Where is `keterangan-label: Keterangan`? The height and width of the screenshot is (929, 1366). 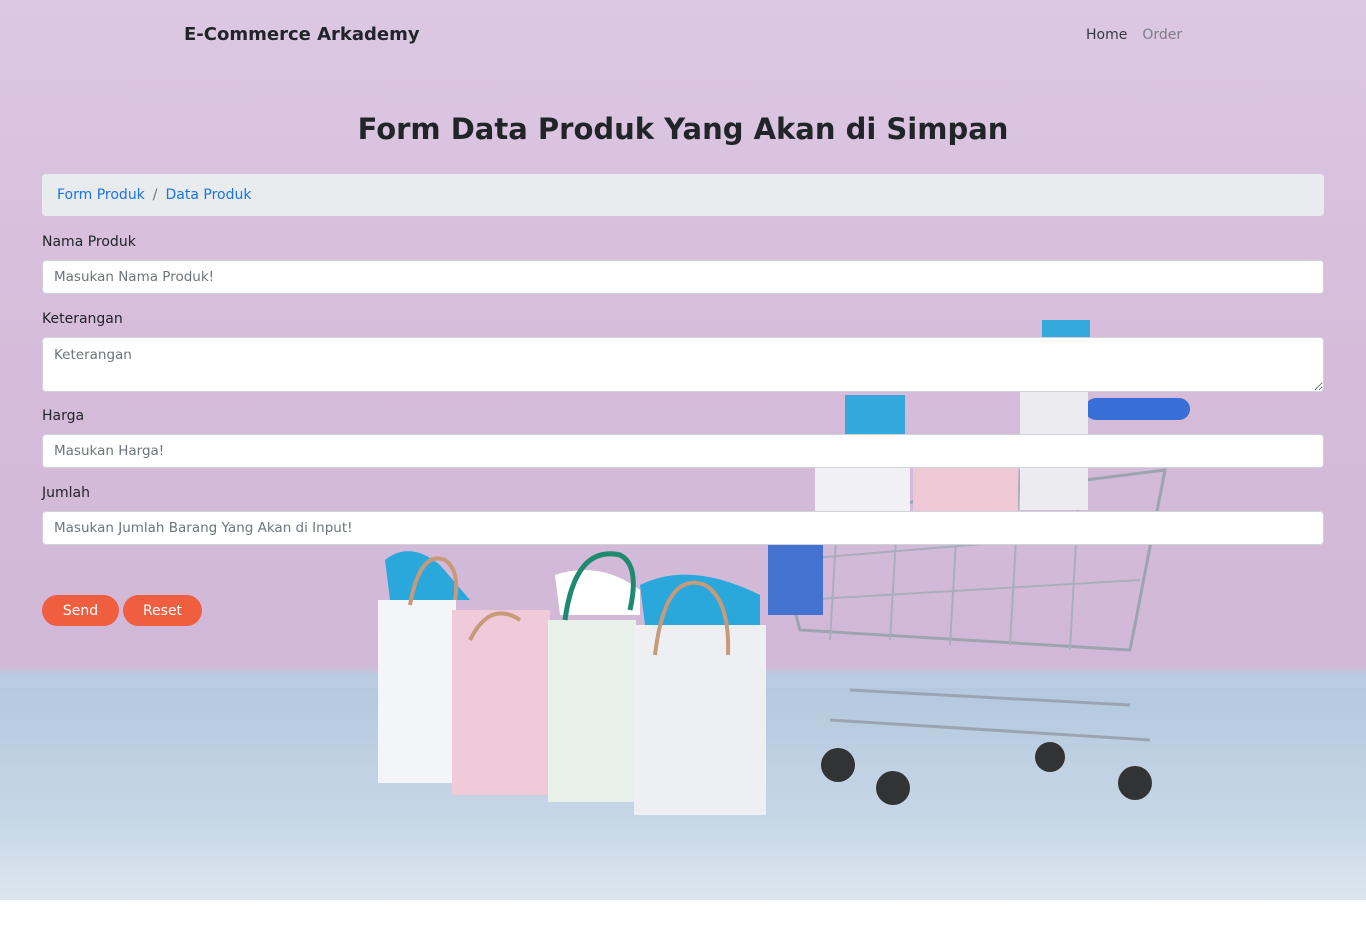
keterangan-label: Keterangan is located at coordinates (82, 319).